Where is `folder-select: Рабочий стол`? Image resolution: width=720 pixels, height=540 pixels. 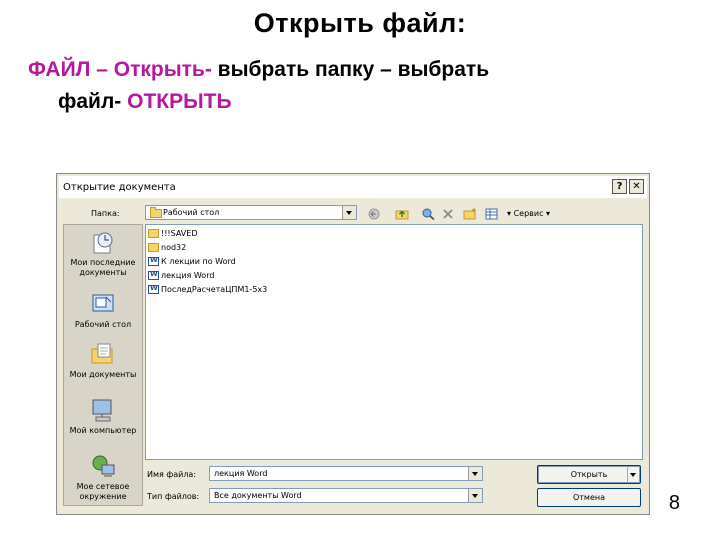 folder-select: Рабочий стол is located at coordinates (251, 212).